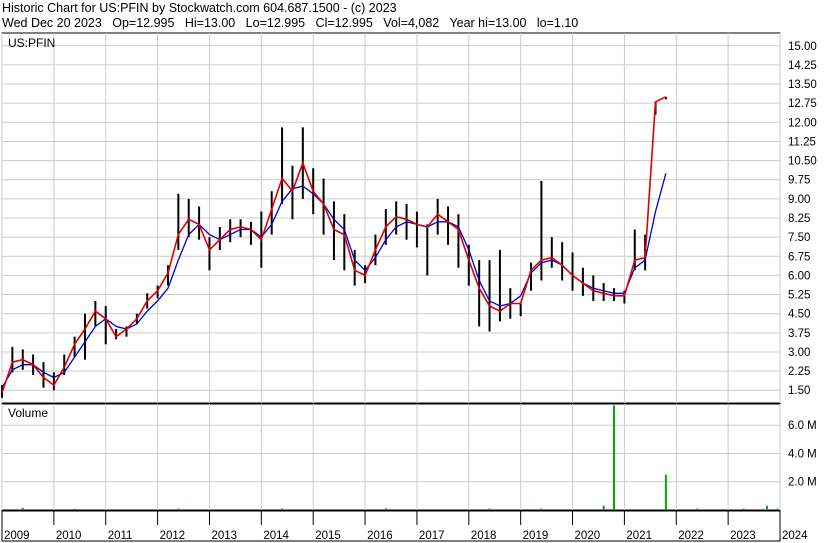  What do you see at coordinates (802, 162) in the screenshot?
I see `price-y-tick-label: 10.50` at bounding box center [802, 162].